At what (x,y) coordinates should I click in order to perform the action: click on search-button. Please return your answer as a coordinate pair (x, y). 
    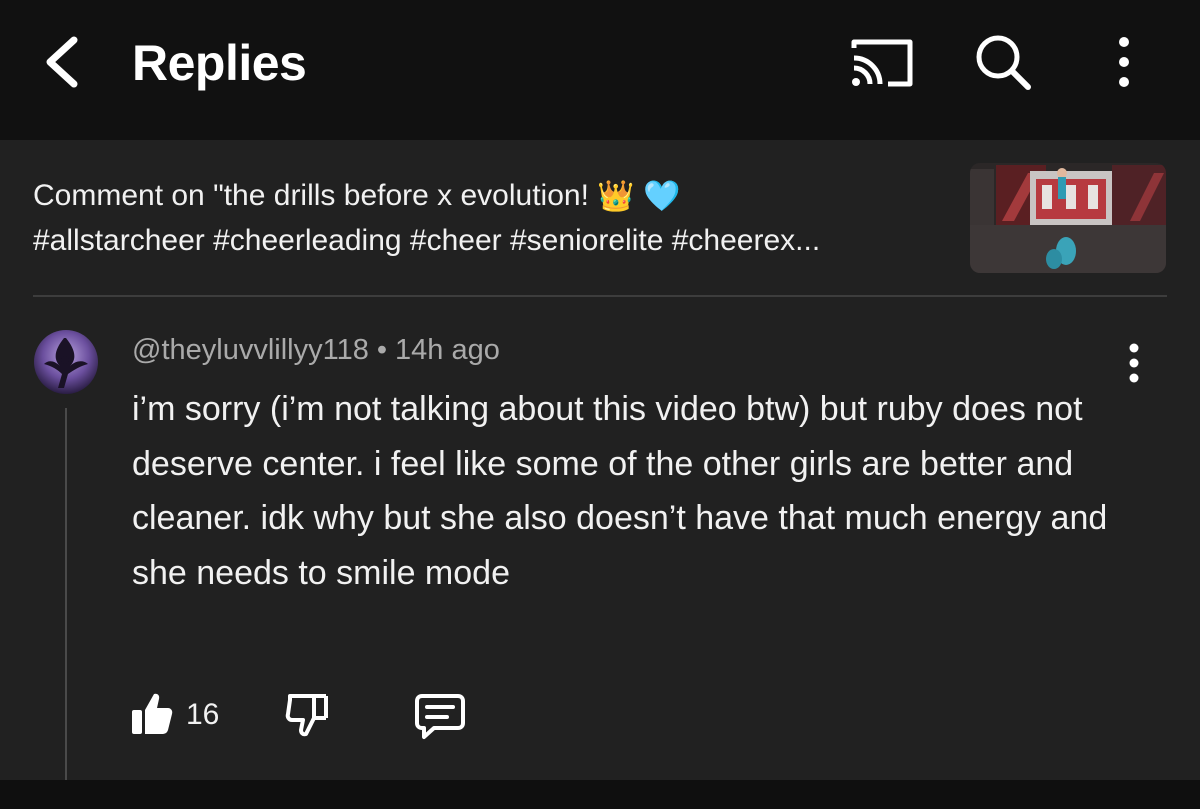
    Looking at the image, I should click on (1003, 62).